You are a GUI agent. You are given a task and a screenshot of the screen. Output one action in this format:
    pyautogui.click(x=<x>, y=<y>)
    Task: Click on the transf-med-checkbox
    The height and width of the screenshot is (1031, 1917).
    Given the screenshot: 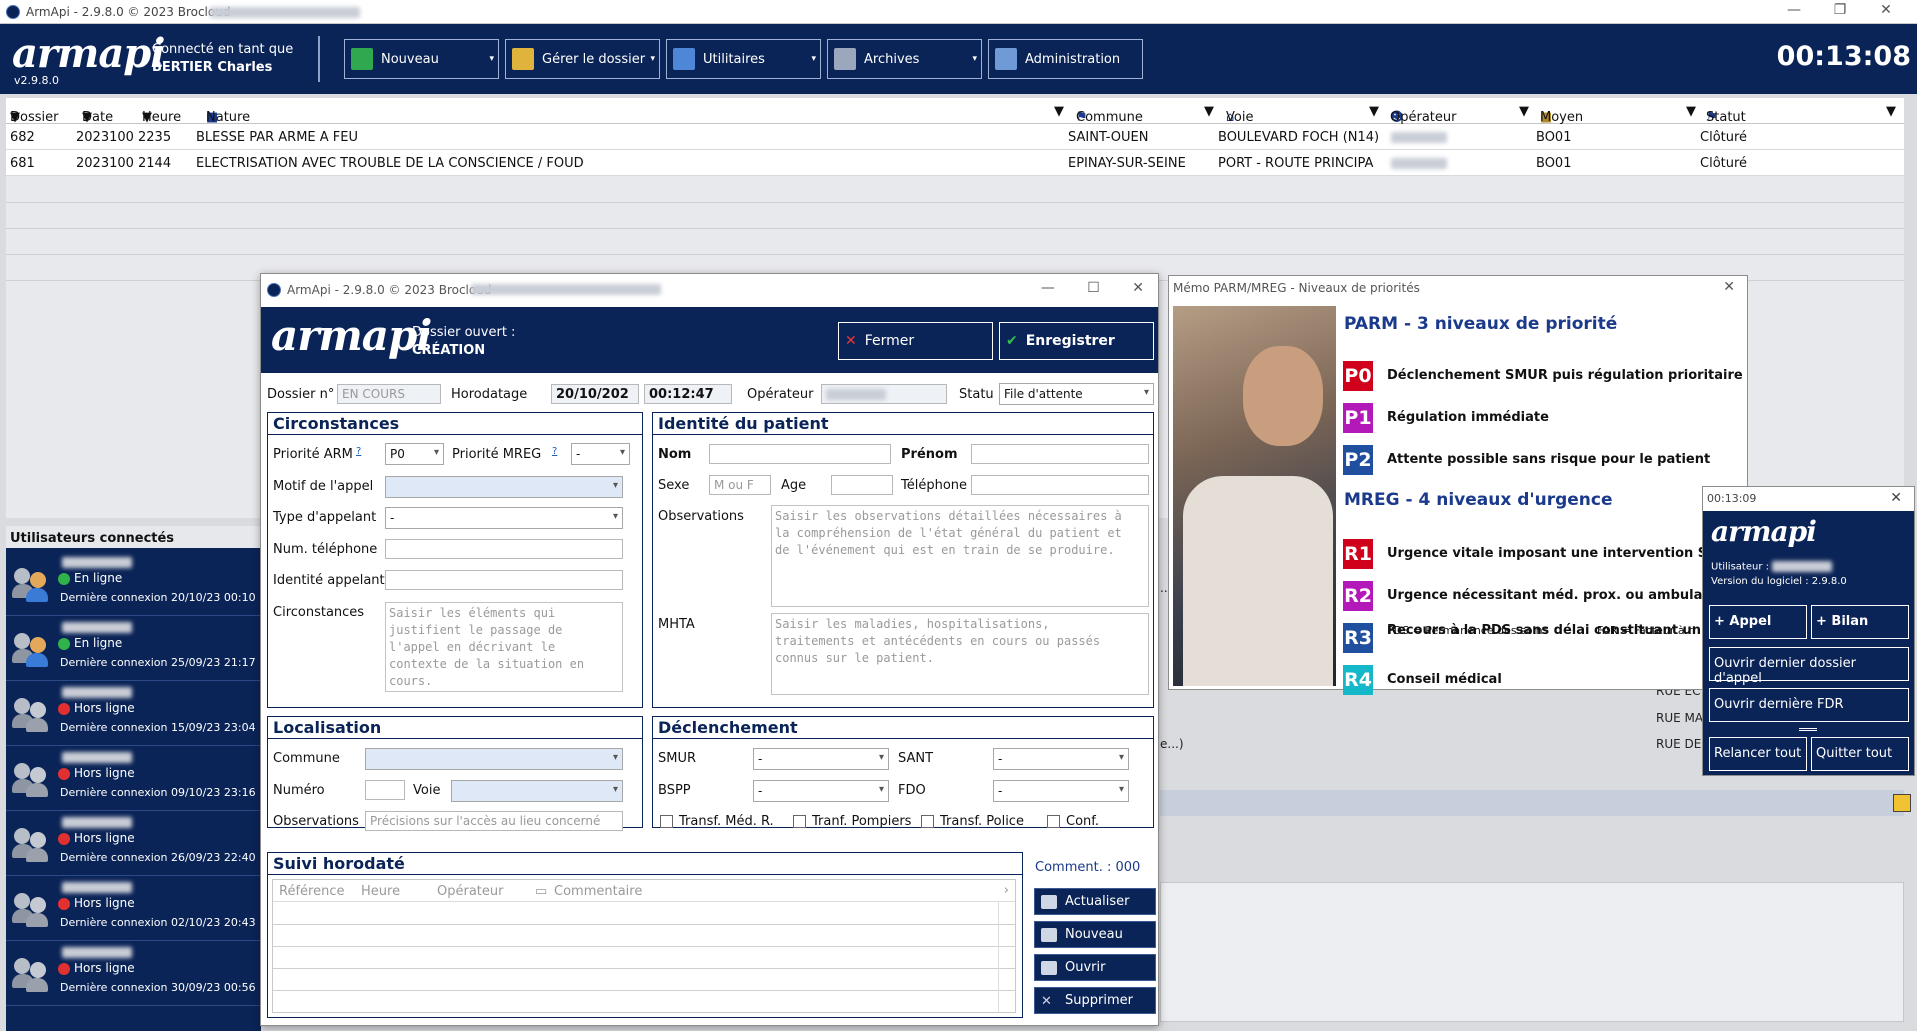 What is the action you would take?
    pyautogui.click(x=666, y=821)
    